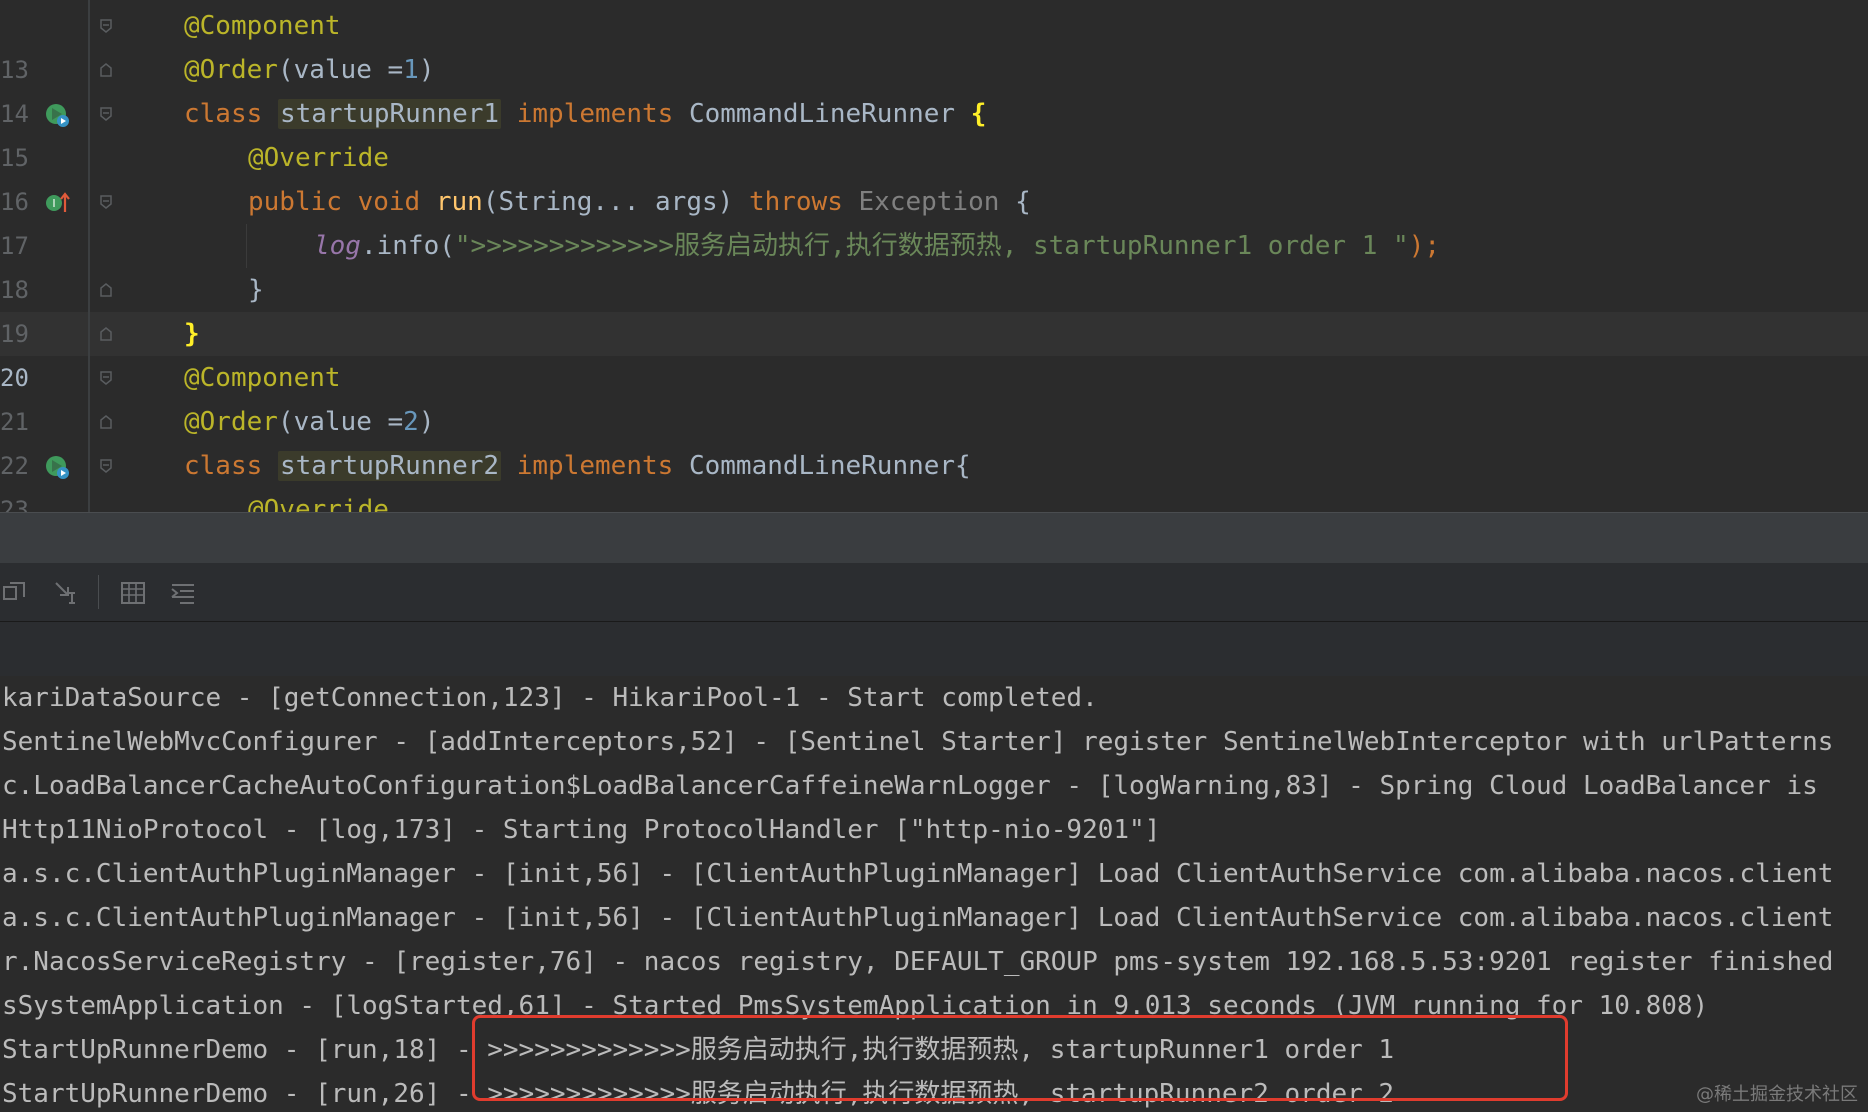  Describe the element at coordinates (295, 202) in the screenshot. I see `keyword: public` at that location.